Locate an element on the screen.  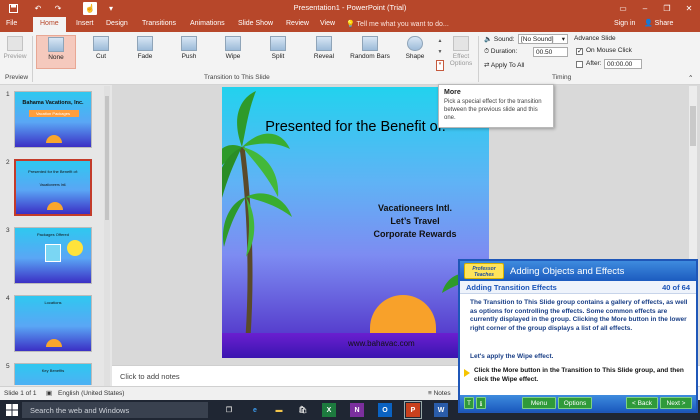
tab-insert: Insert is located at coordinates (85, 24).